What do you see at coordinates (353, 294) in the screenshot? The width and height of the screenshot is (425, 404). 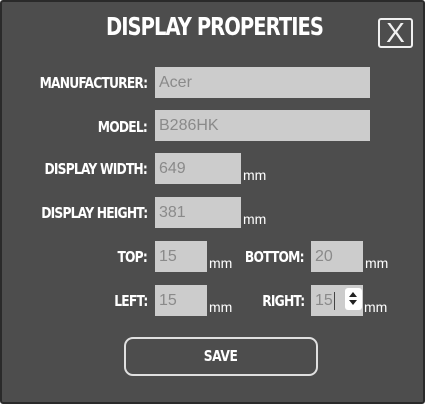 I see `spinner-up-icon` at bounding box center [353, 294].